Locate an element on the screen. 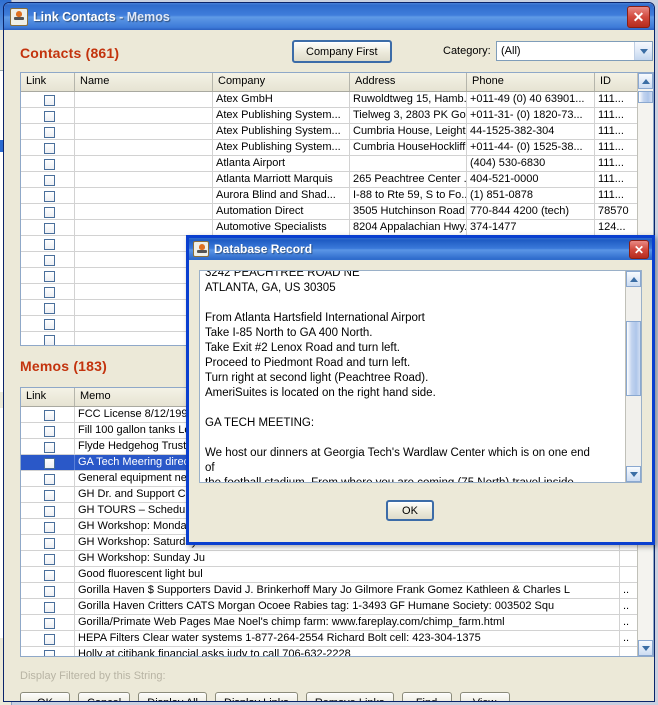  list-item: Good fluorescent light bul is located at coordinates (337, 575).